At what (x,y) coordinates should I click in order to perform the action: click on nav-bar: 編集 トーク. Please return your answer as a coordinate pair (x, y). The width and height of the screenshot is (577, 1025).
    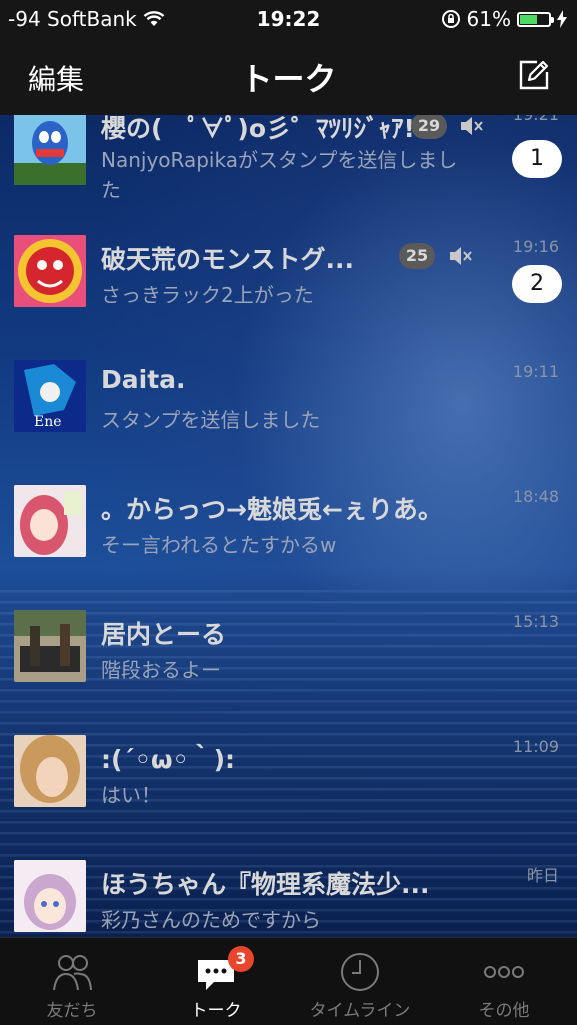
    Looking at the image, I should click on (288, 76).